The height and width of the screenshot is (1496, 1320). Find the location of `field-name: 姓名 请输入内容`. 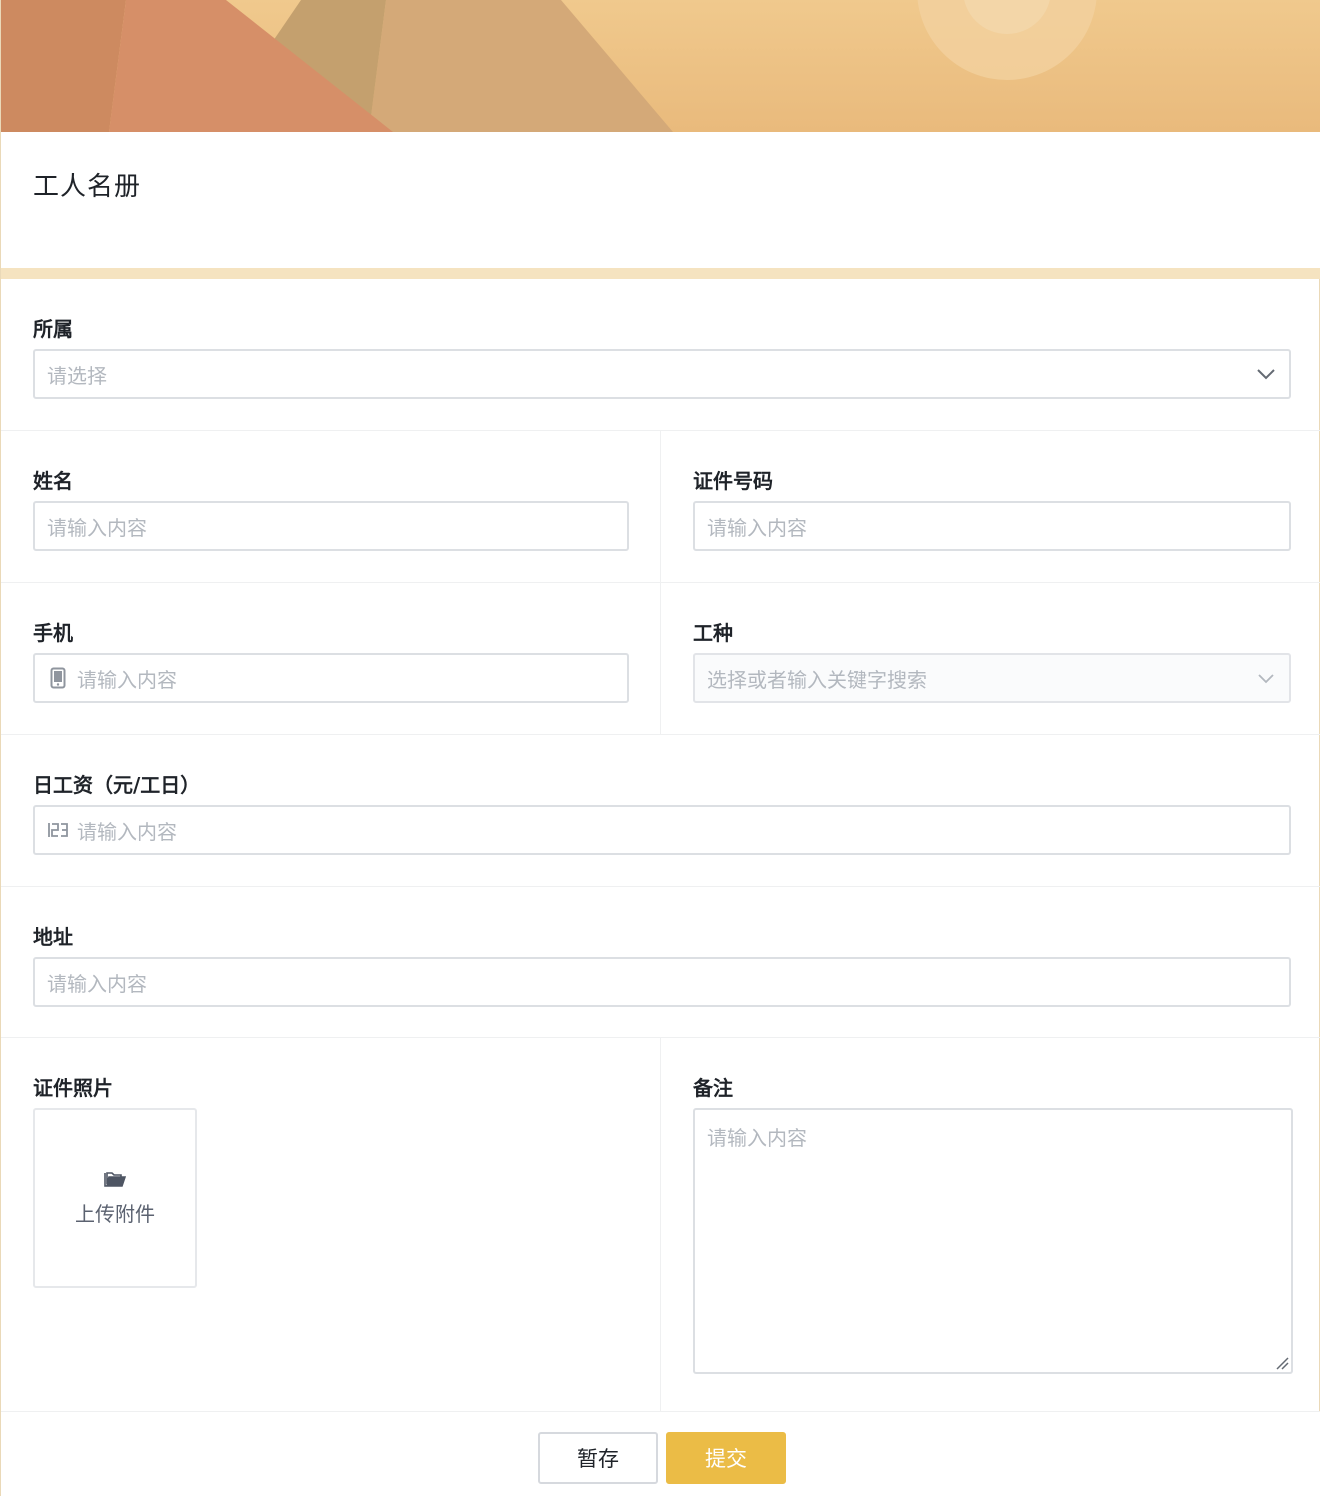

field-name: 姓名 请输入内容 is located at coordinates (331, 506).